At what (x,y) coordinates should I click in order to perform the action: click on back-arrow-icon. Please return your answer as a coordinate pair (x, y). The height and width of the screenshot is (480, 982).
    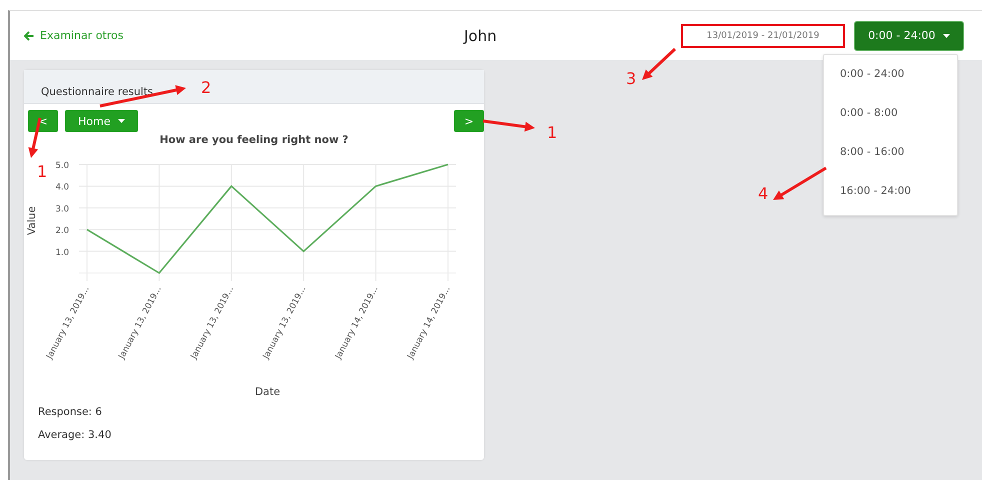
    Looking at the image, I should click on (29, 35).